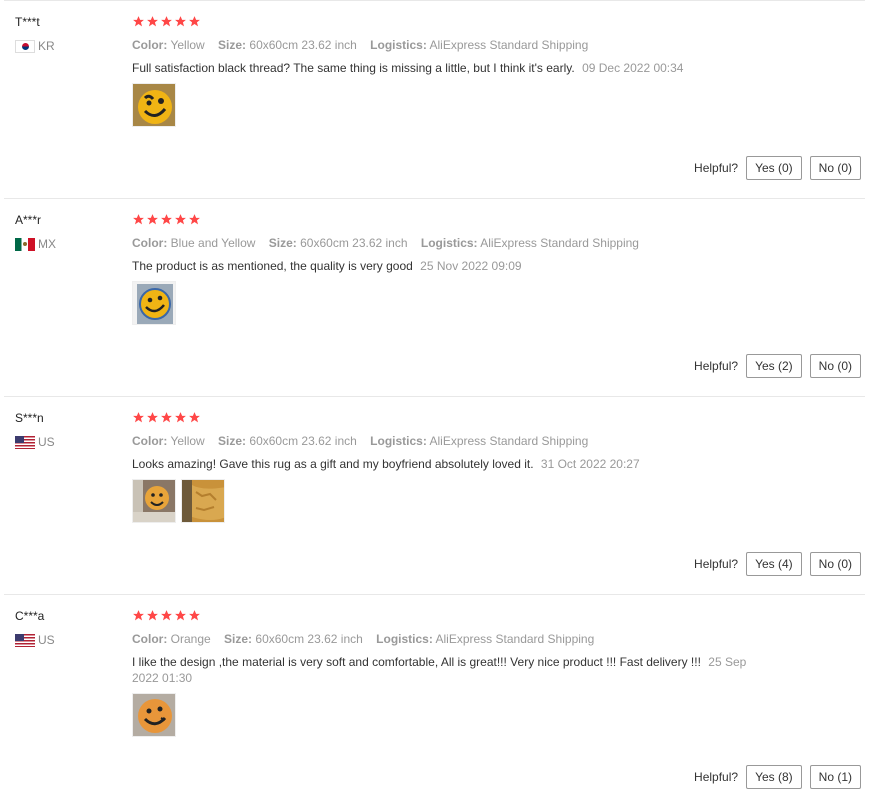 The image size is (882, 790). I want to click on reviewer-name: A***r, so click(28, 220).